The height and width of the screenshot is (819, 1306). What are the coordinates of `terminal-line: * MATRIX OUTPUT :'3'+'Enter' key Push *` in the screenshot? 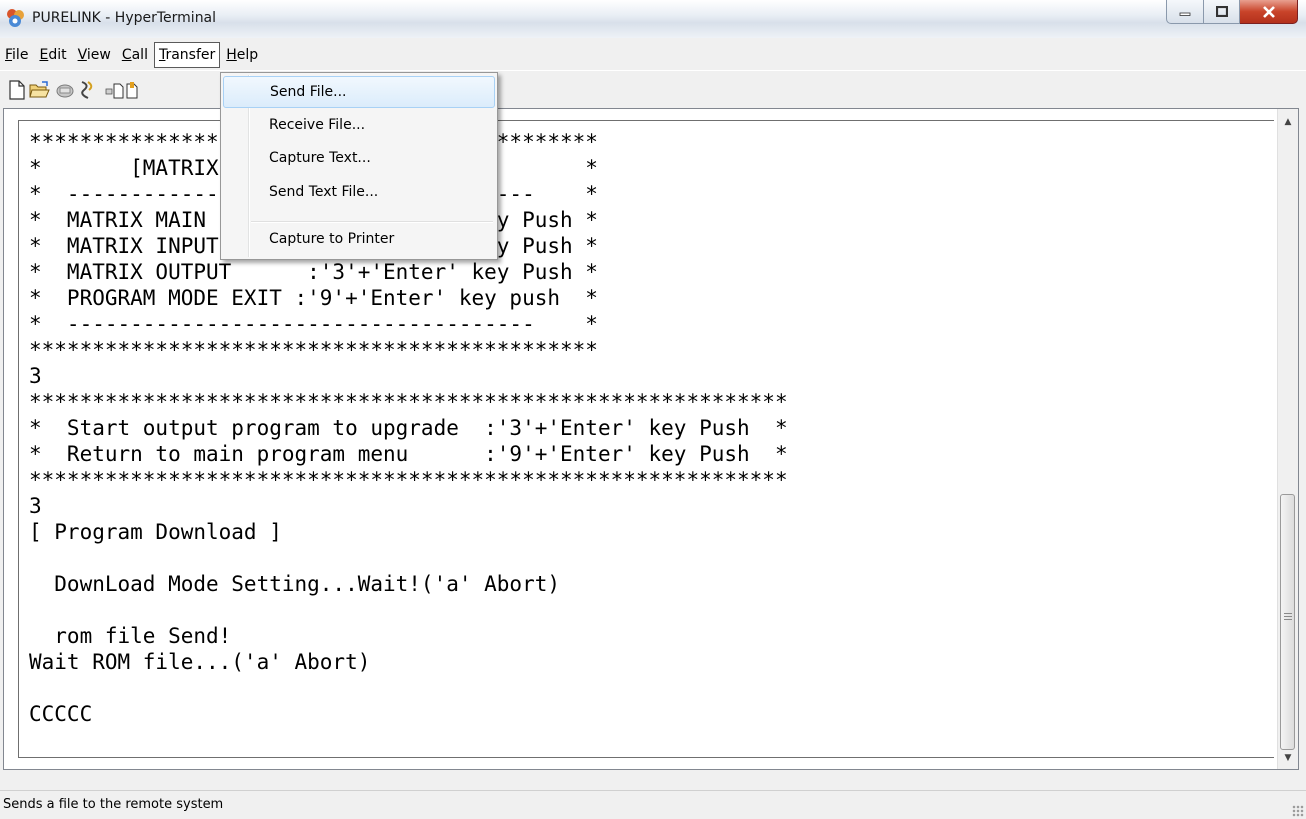 It's located at (313, 272).